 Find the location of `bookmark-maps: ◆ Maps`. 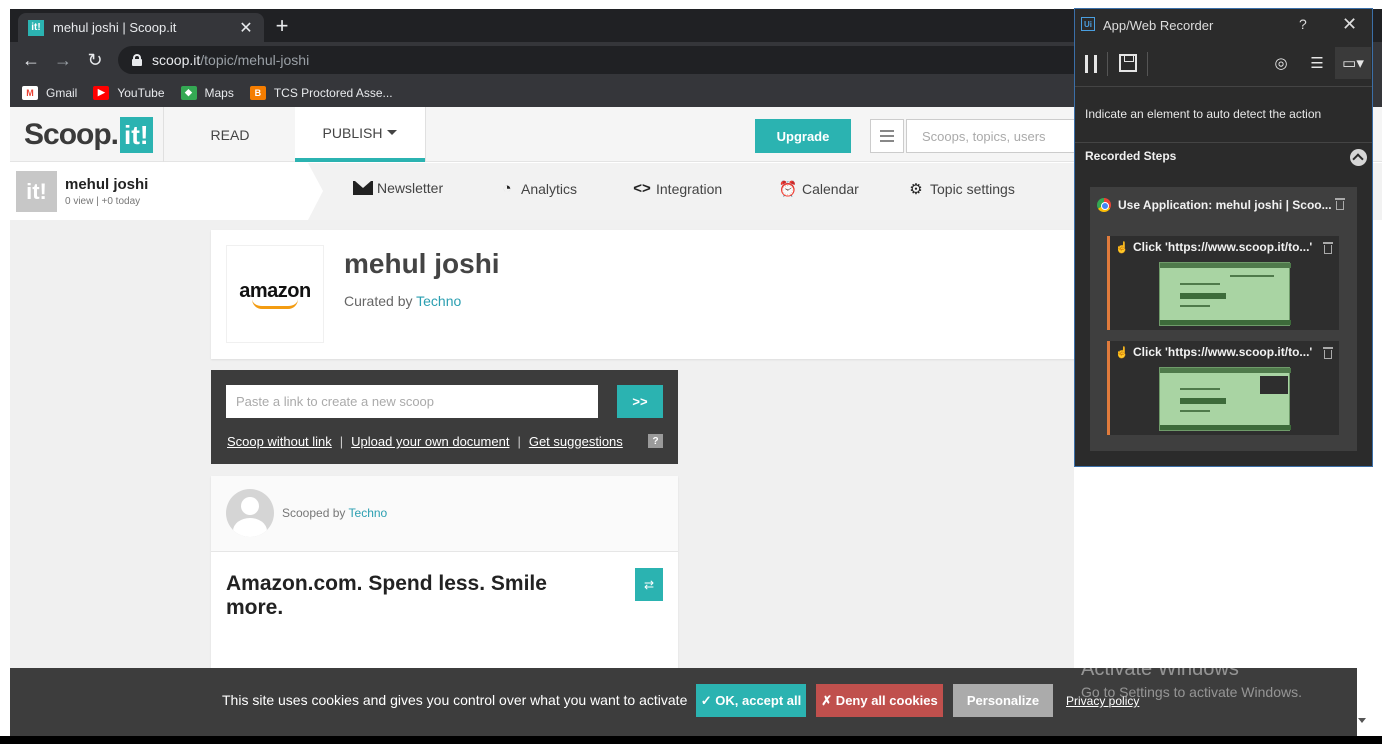

bookmark-maps: ◆ Maps is located at coordinates (207, 92).